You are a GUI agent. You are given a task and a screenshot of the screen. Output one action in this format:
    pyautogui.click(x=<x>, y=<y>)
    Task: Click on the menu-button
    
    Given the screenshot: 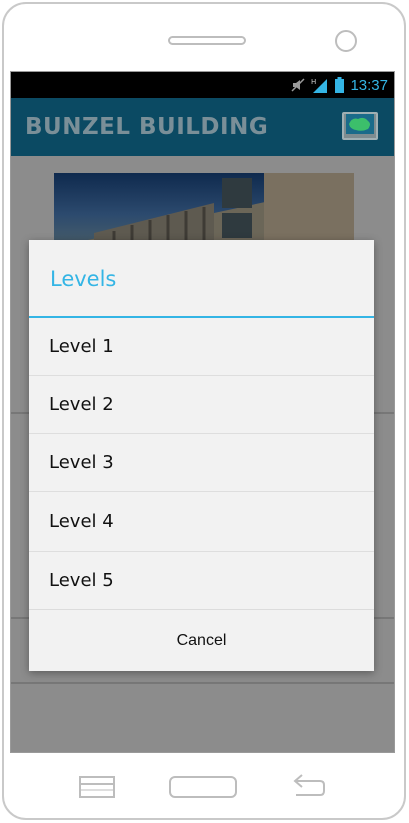 What is the action you would take?
    pyautogui.click(x=97, y=787)
    